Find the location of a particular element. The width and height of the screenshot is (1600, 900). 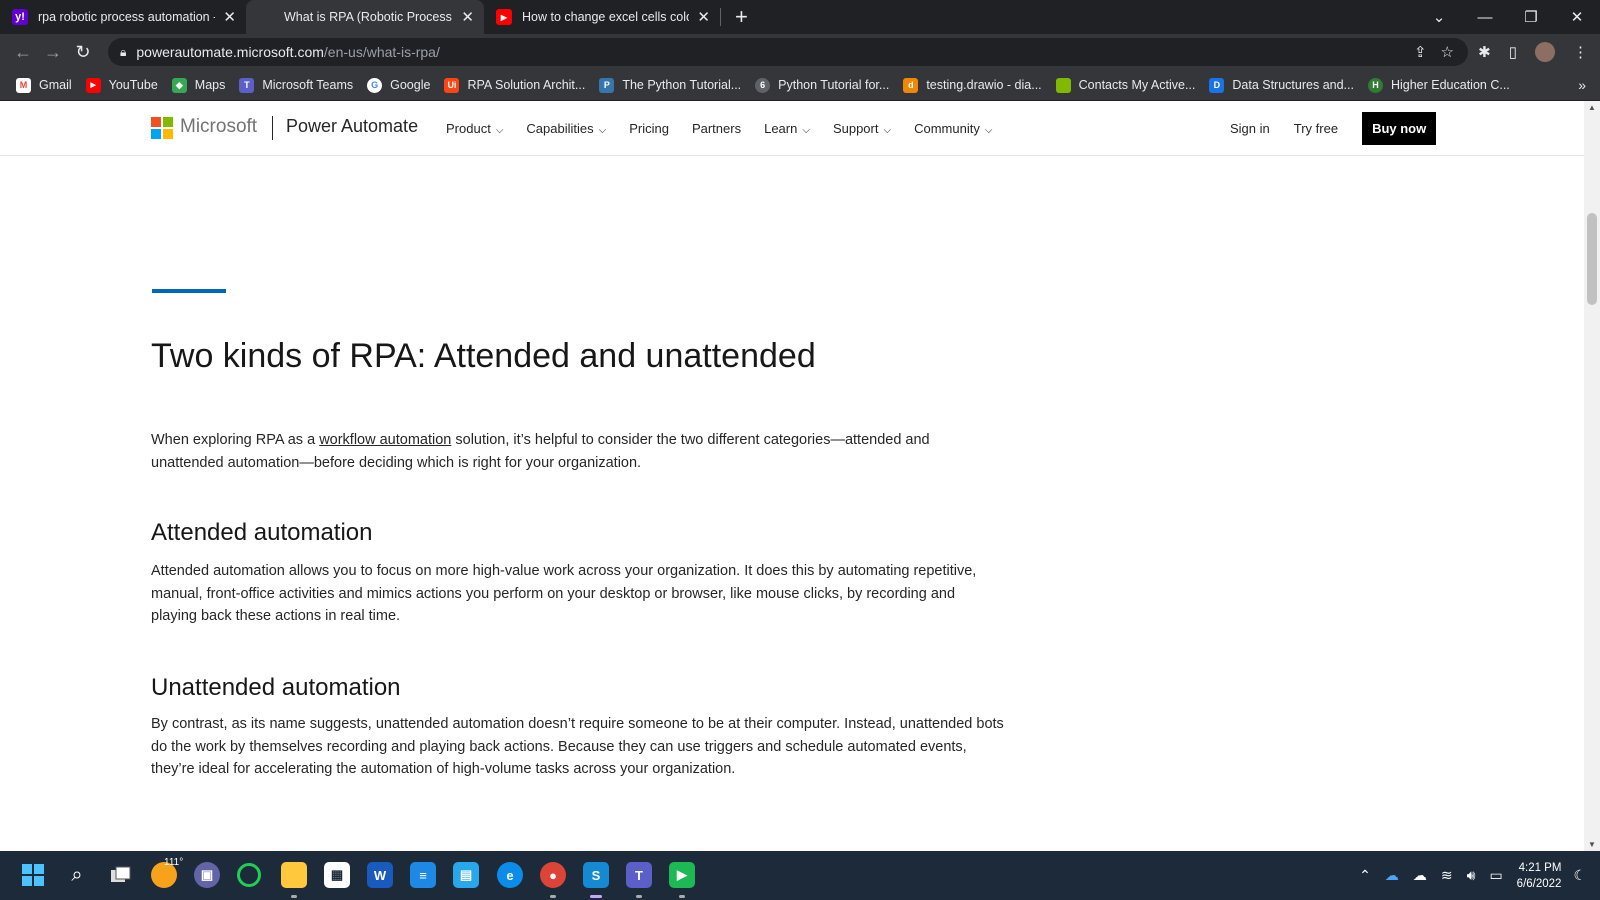

unattended-automation-heading: Unattended automation is located at coordinates (276, 687).